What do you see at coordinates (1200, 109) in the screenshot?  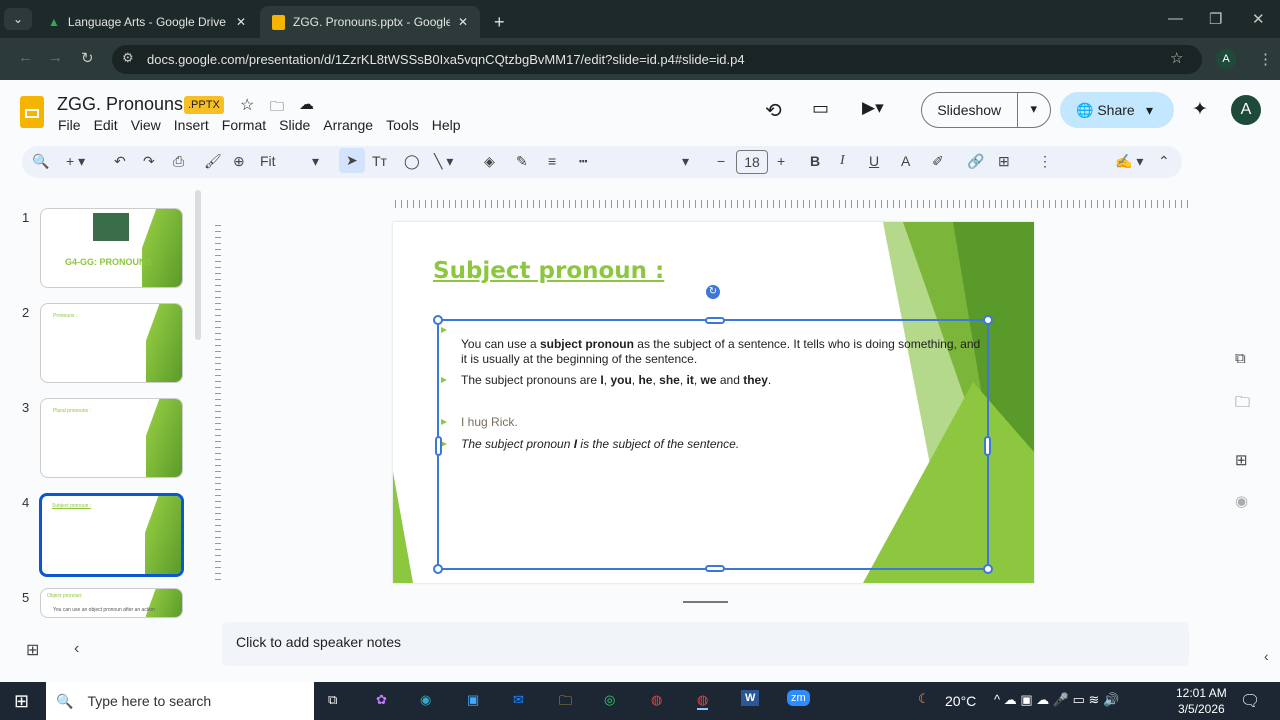 I see `gemini-icon: ✦` at bounding box center [1200, 109].